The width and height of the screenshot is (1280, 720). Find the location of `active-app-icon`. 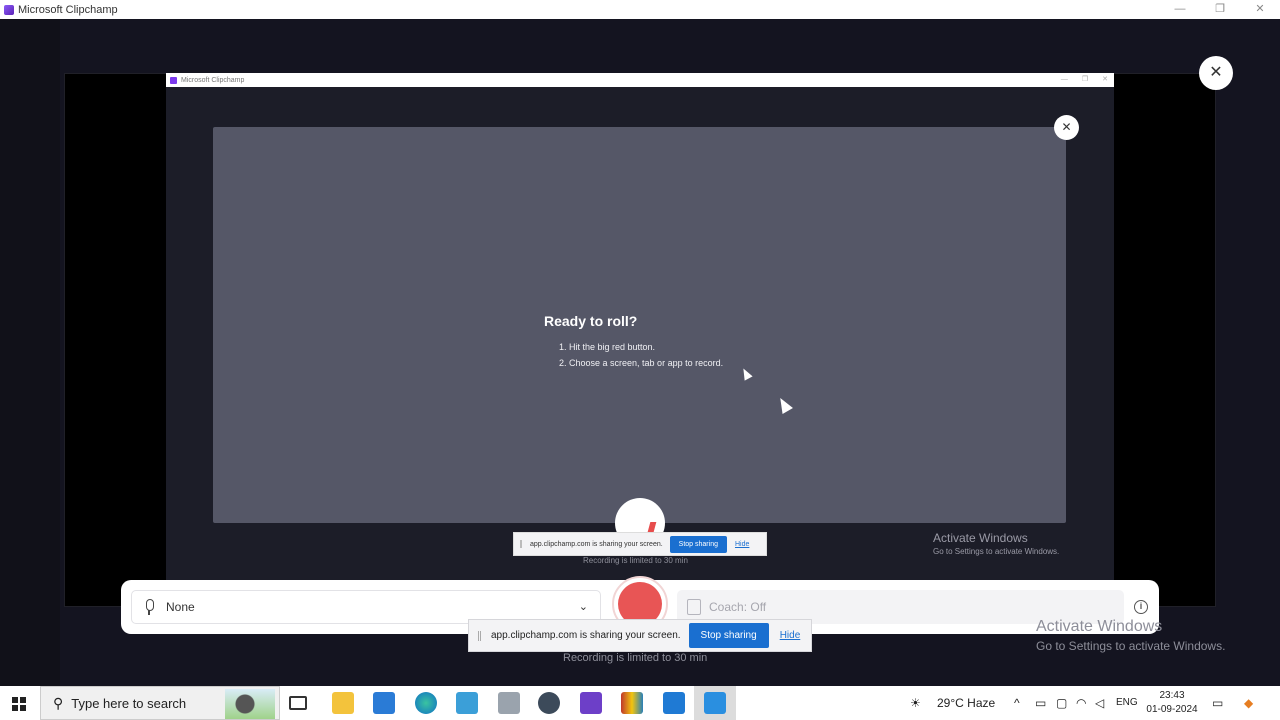

active-app-icon is located at coordinates (715, 703).